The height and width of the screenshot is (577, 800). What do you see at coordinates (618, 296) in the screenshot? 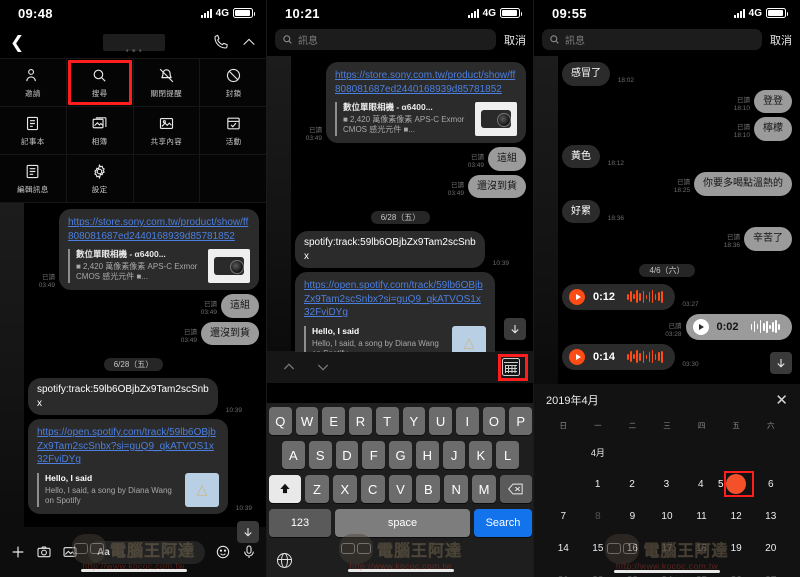
I see `voice-message: 0:12` at bounding box center [618, 296].